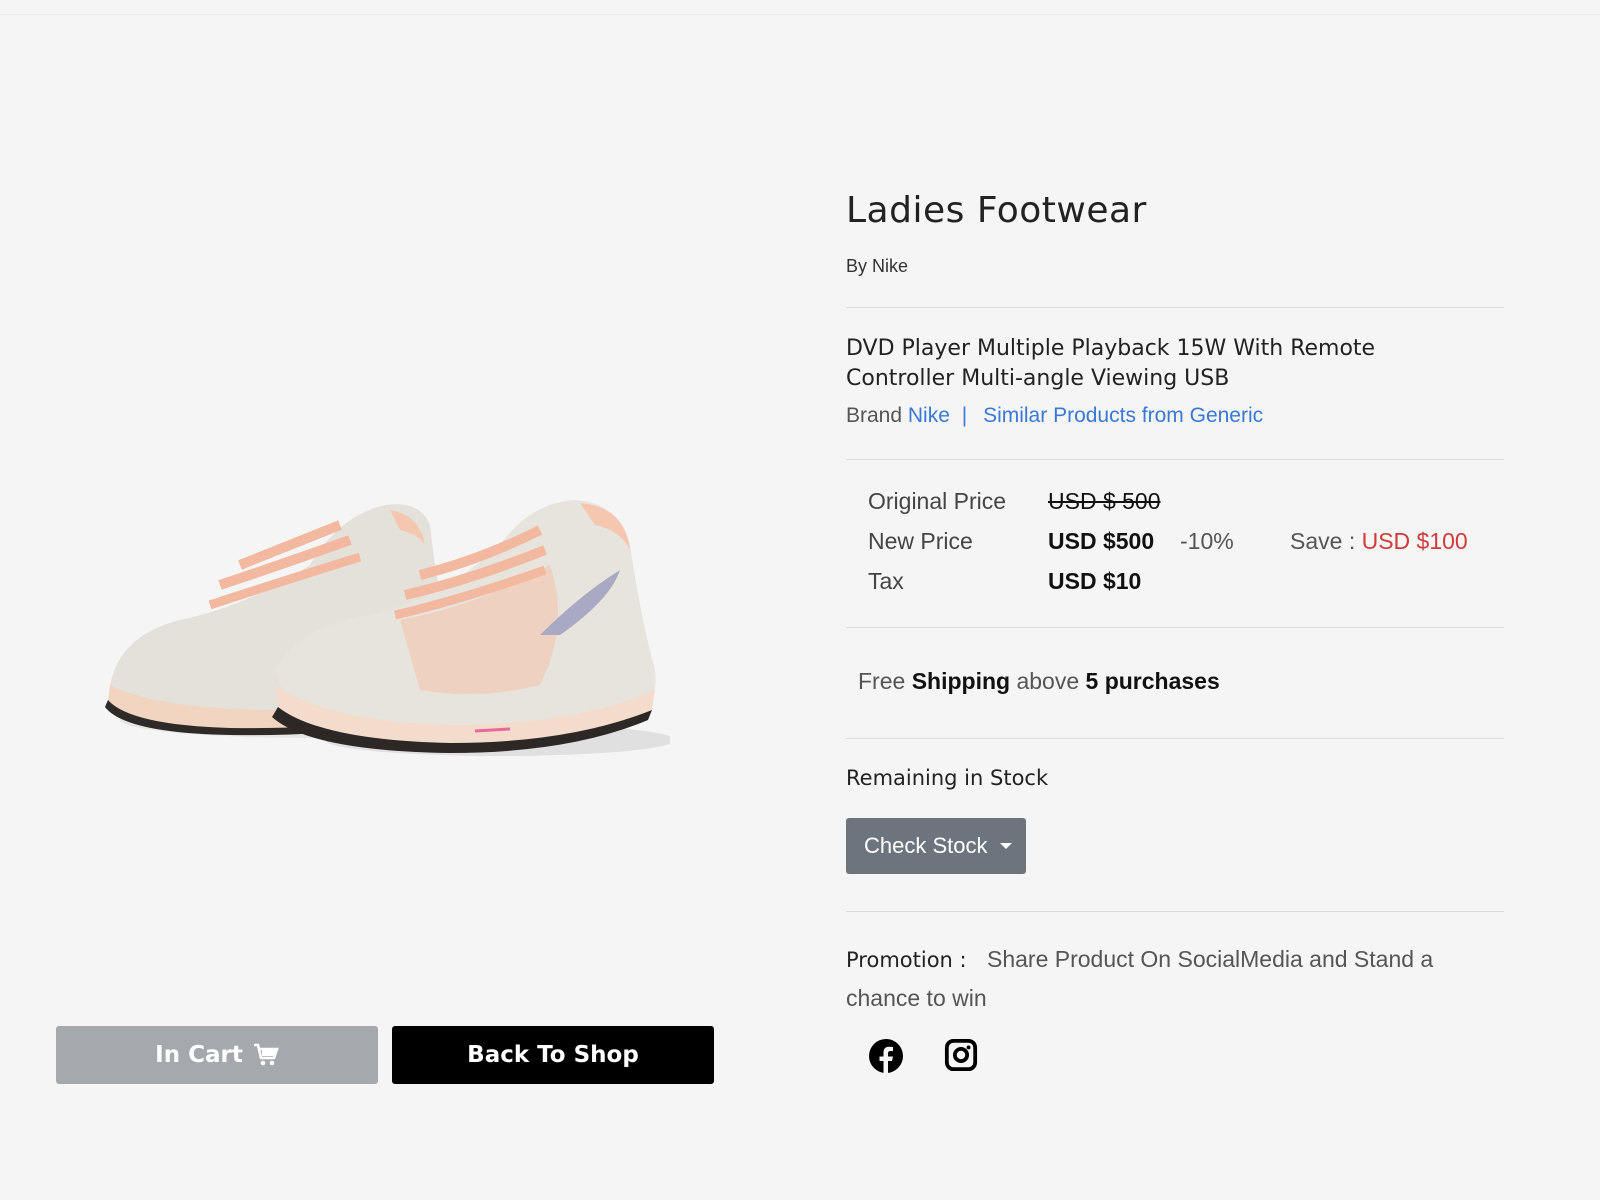 This screenshot has height=1200, width=1600. Describe the element at coordinates (886, 1056) in the screenshot. I see `facebook-icon` at that location.